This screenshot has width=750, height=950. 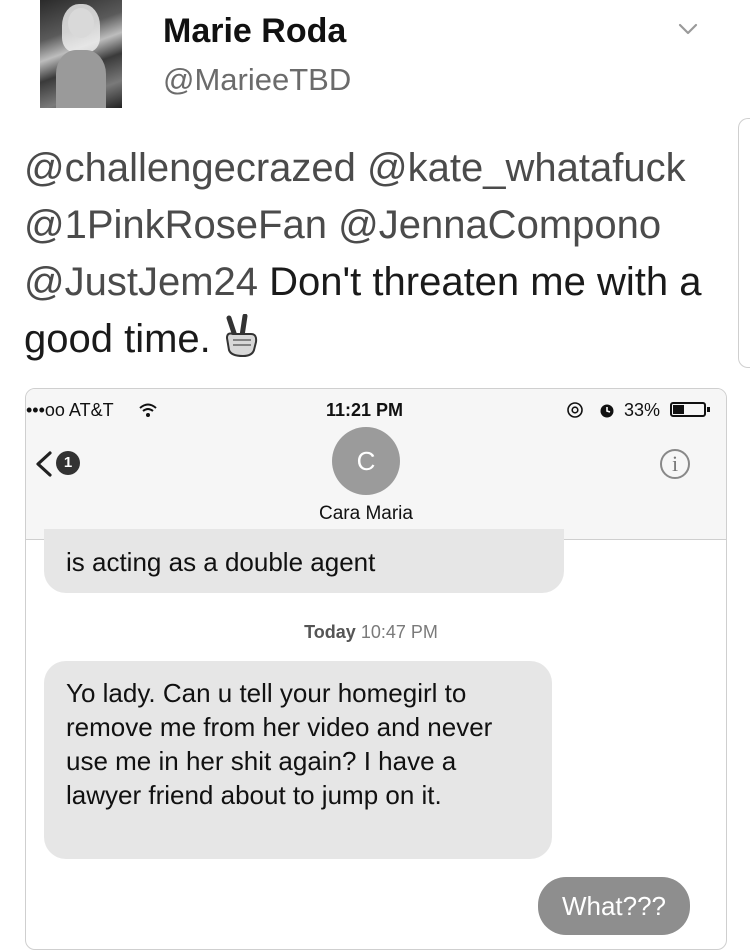 What do you see at coordinates (81, 23) in the screenshot?
I see `avatar-face` at bounding box center [81, 23].